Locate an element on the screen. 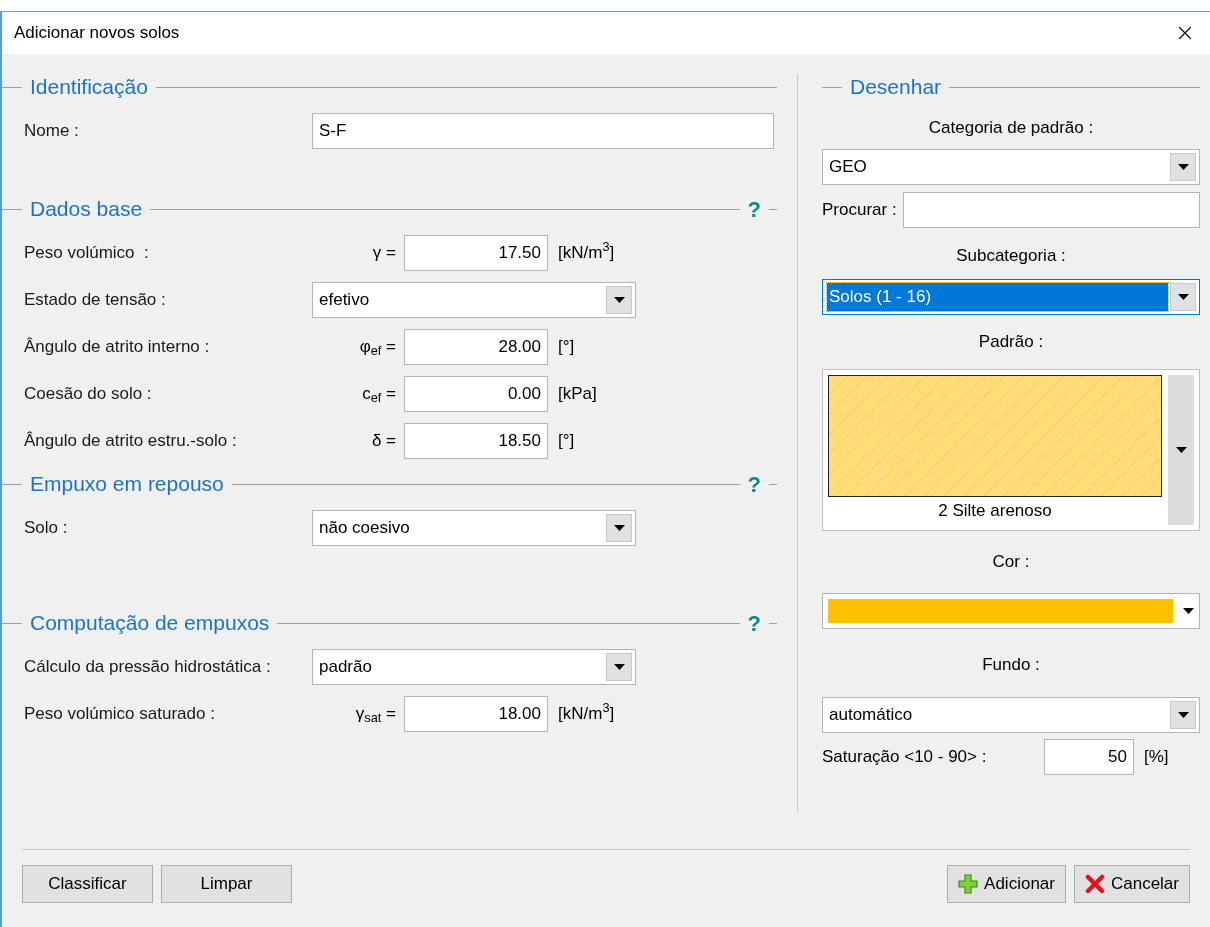  field-label: Fundo : is located at coordinates (1011, 665).